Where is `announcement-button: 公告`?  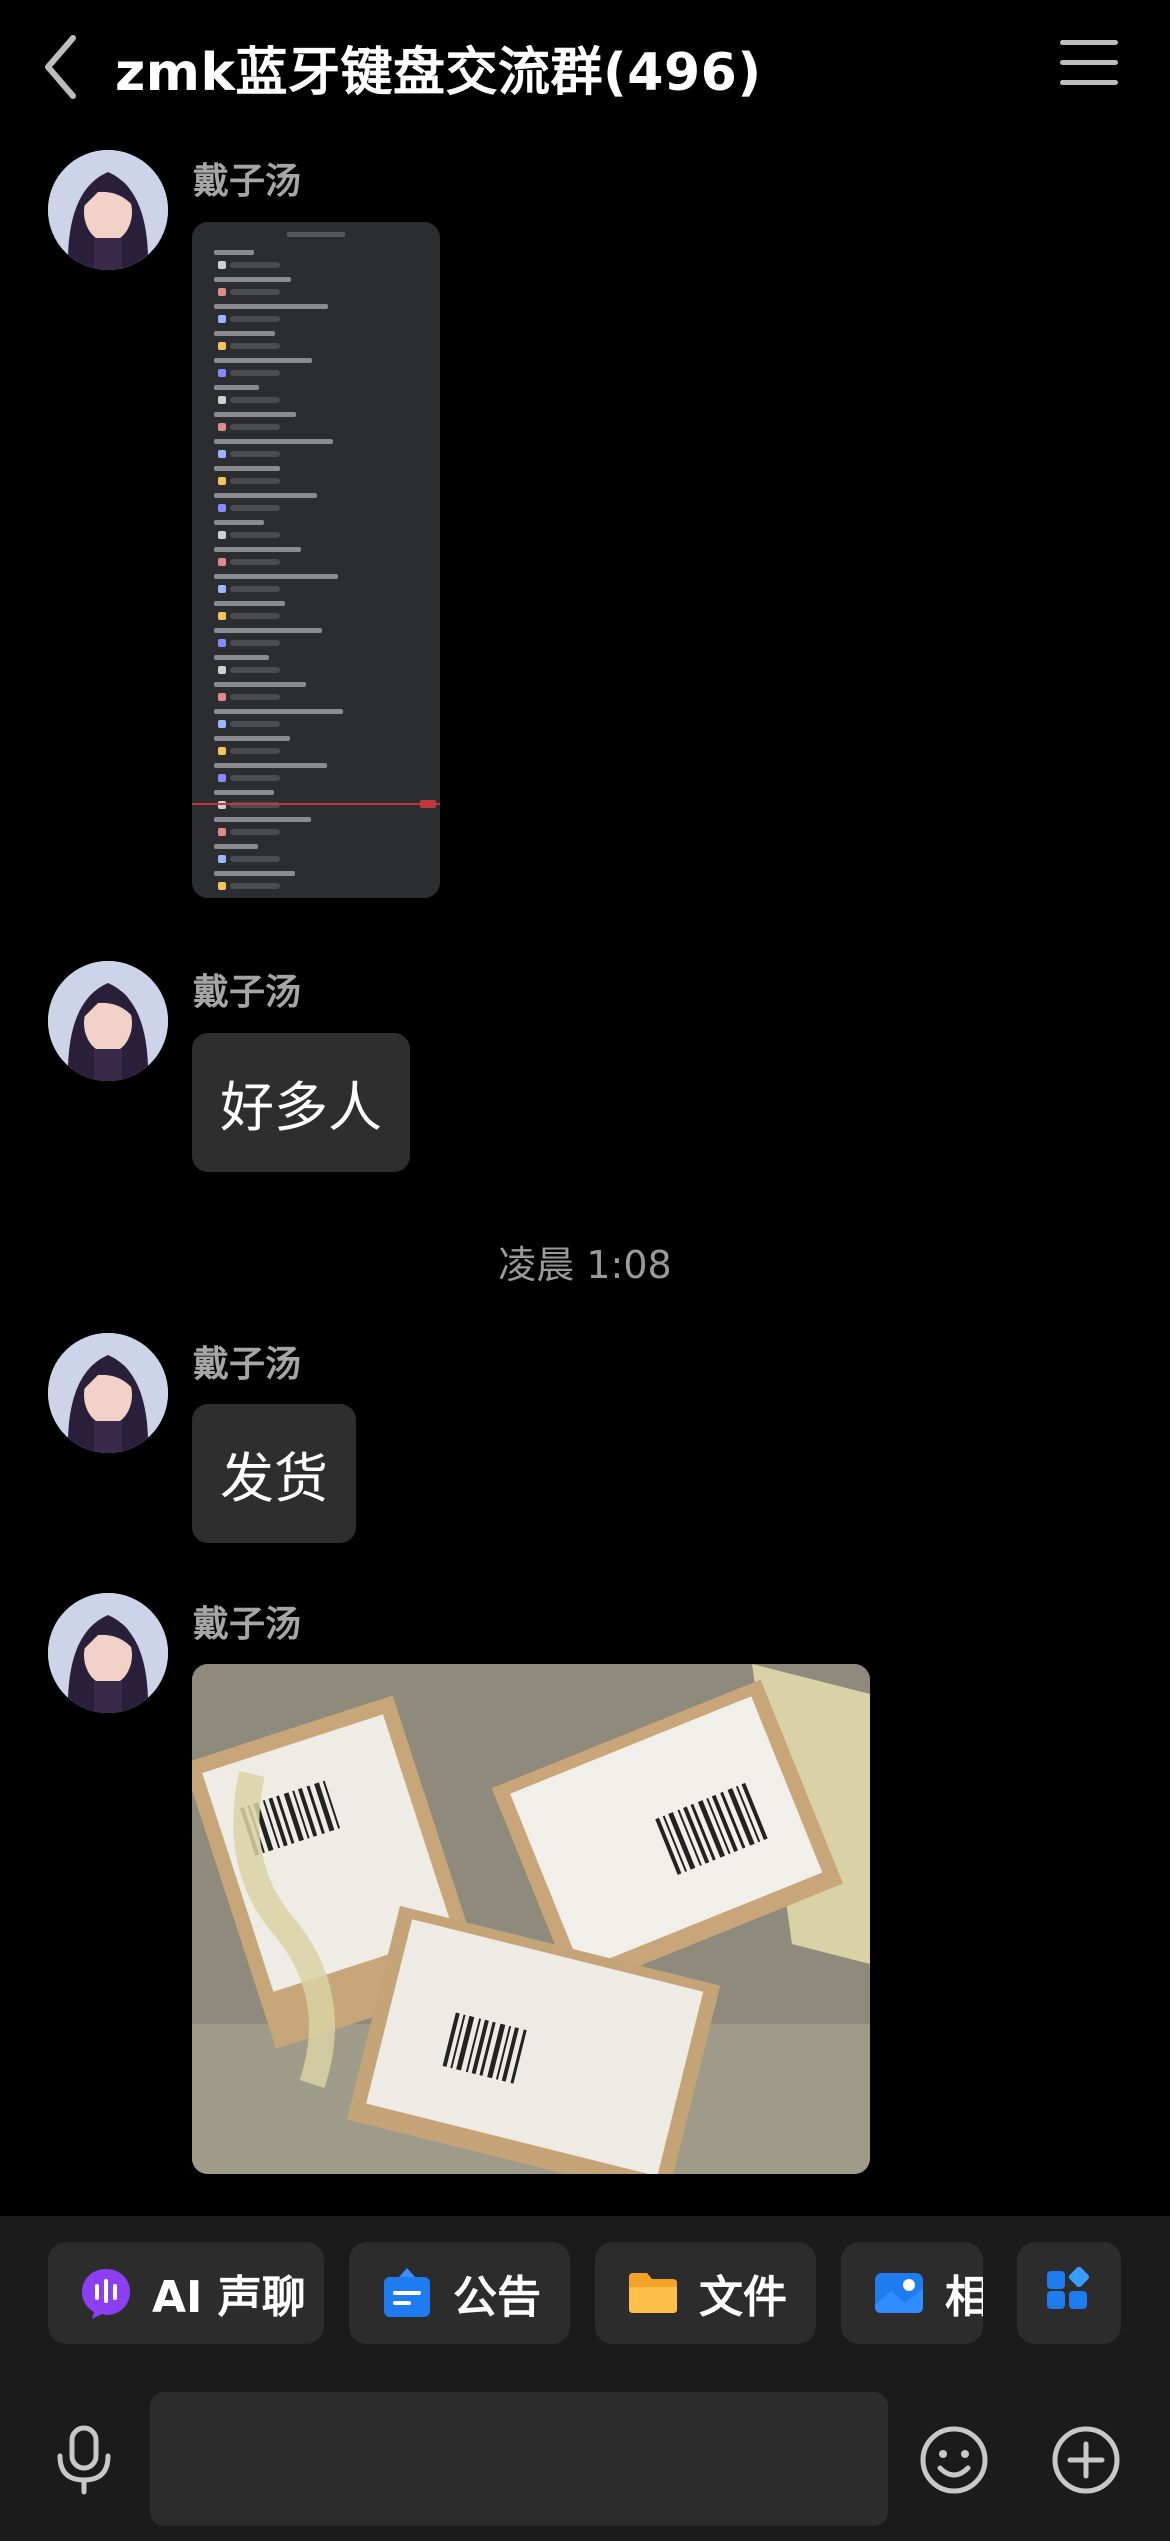 announcement-button: 公告 is located at coordinates (459, 2293).